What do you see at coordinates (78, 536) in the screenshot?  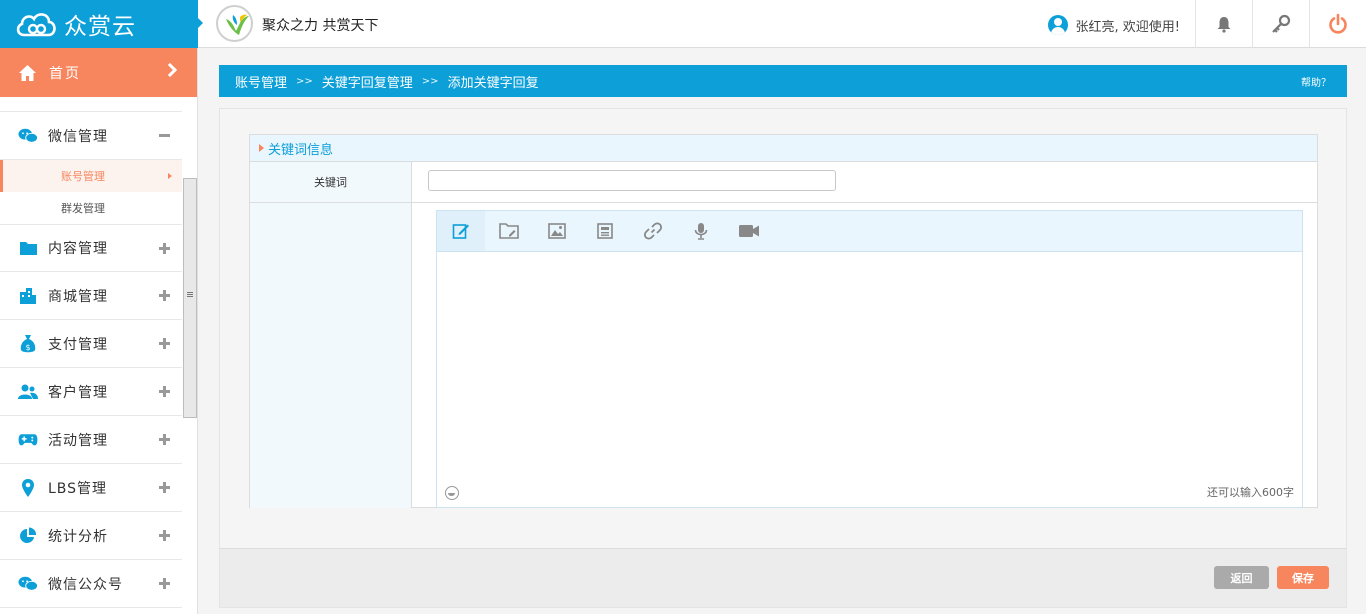 I see `sidebar-item-label: 统计分析` at bounding box center [78, 536].